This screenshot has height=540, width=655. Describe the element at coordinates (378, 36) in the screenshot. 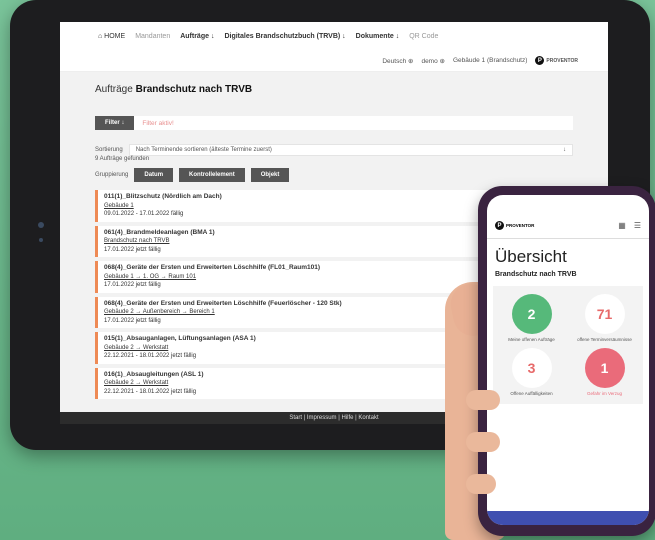

I see `nav-dokumente: Dokumente ↓` at that location.